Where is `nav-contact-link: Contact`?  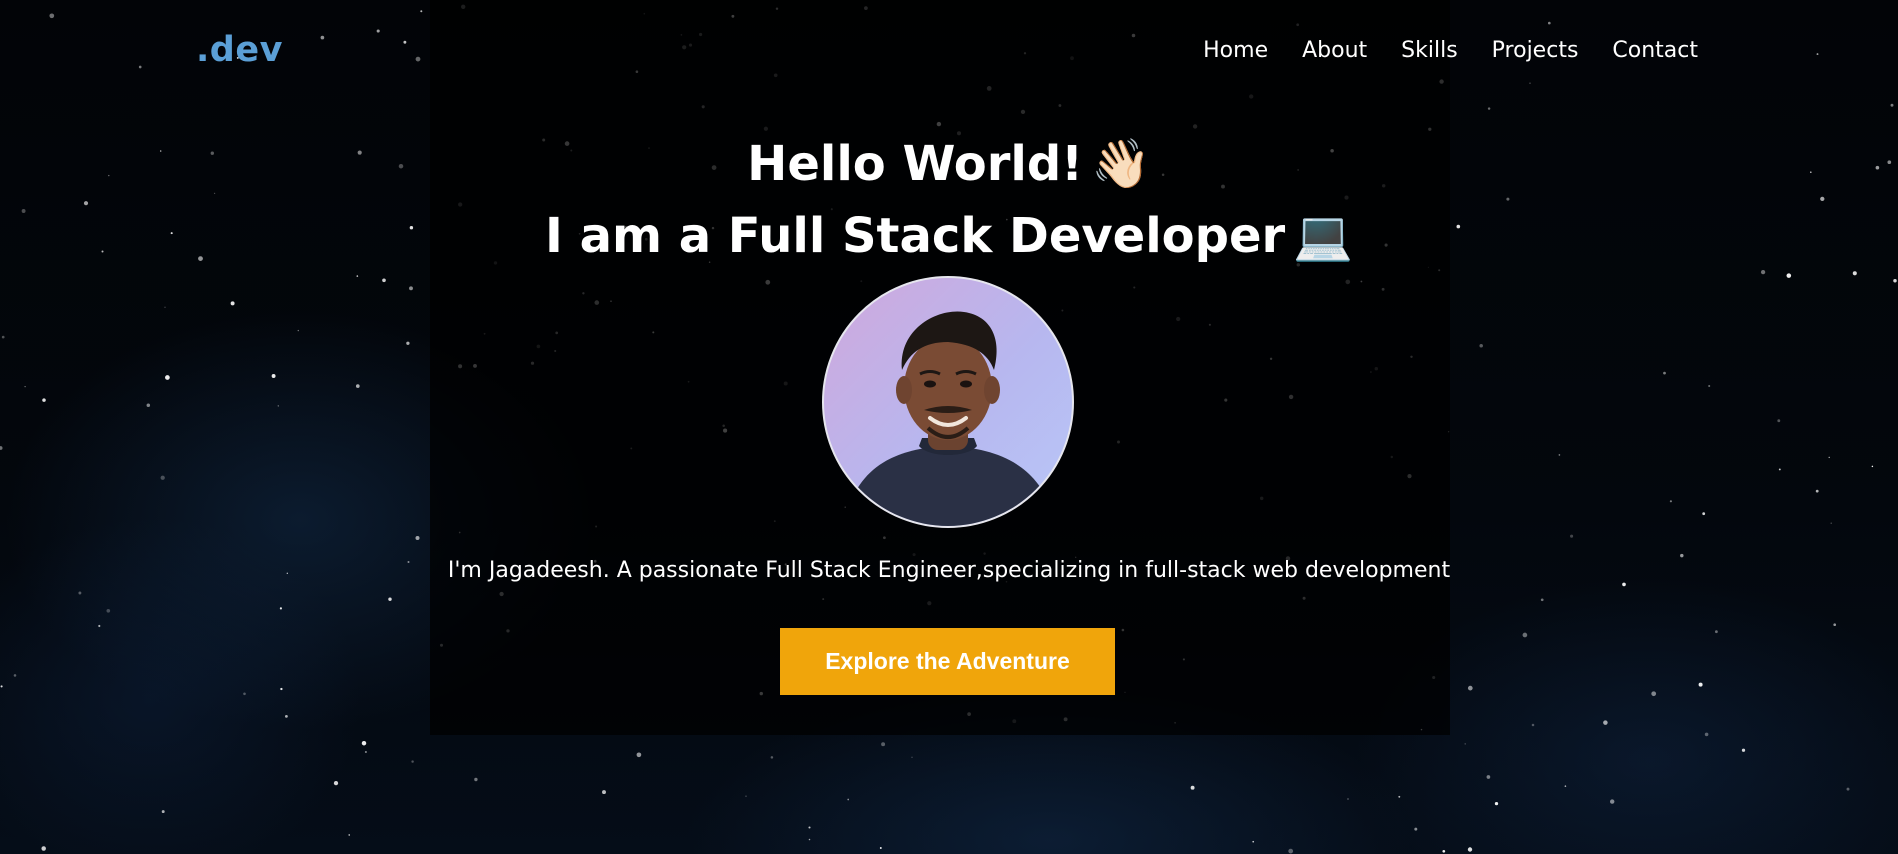
nav-contact-link: Contact is located at coordinates (1655, 50).